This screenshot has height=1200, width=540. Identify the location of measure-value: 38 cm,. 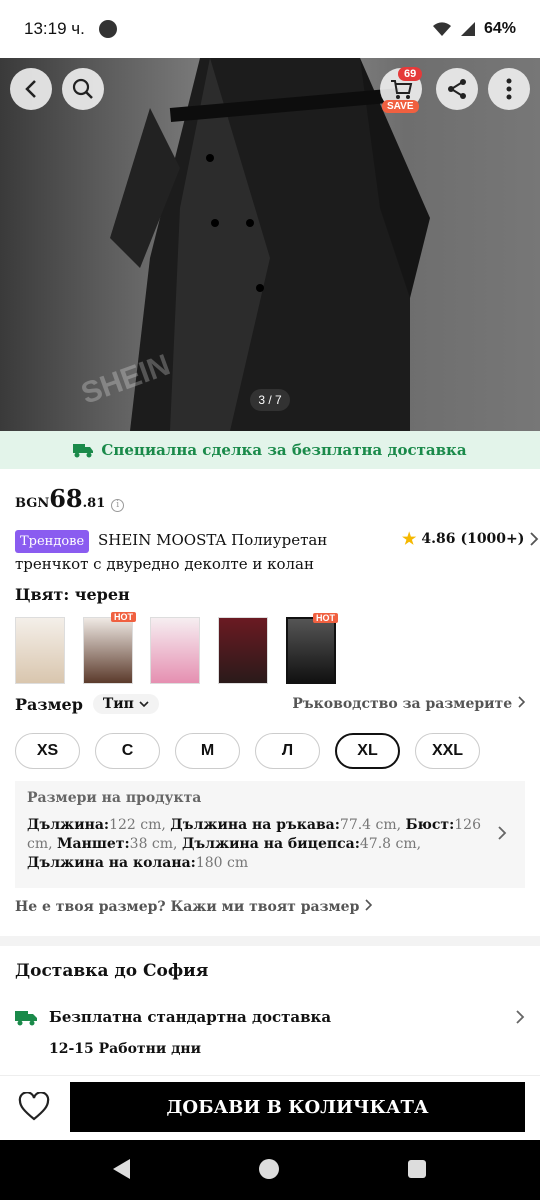
(155, 844).